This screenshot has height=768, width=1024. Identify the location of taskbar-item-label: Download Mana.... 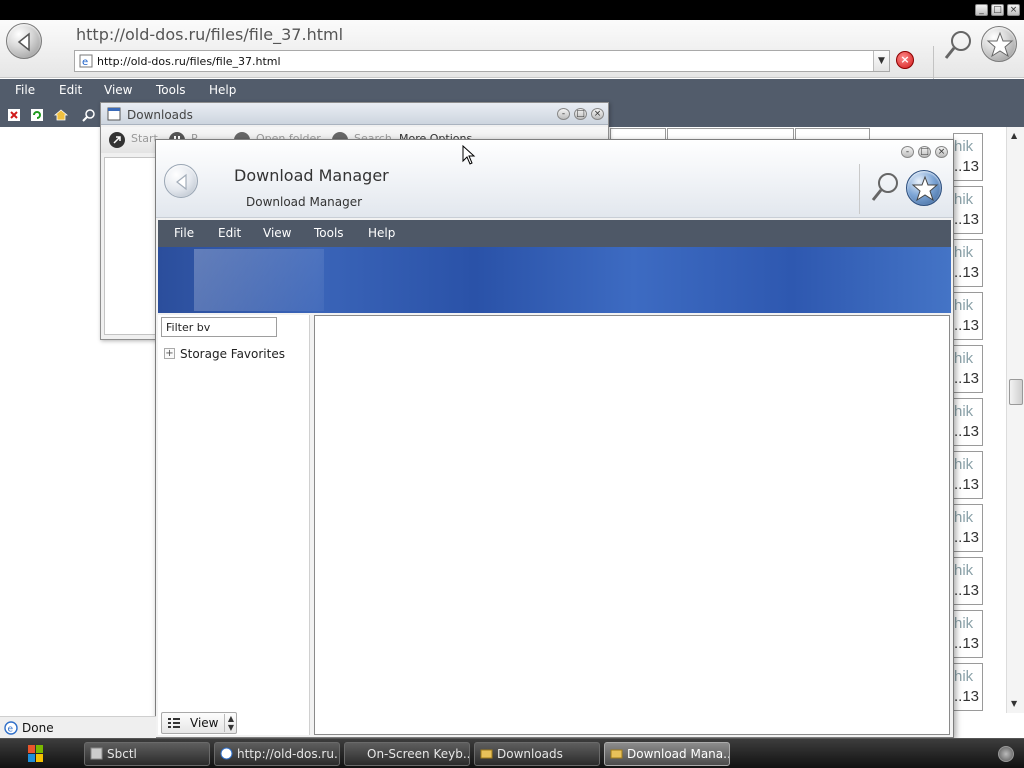
(678, 754).